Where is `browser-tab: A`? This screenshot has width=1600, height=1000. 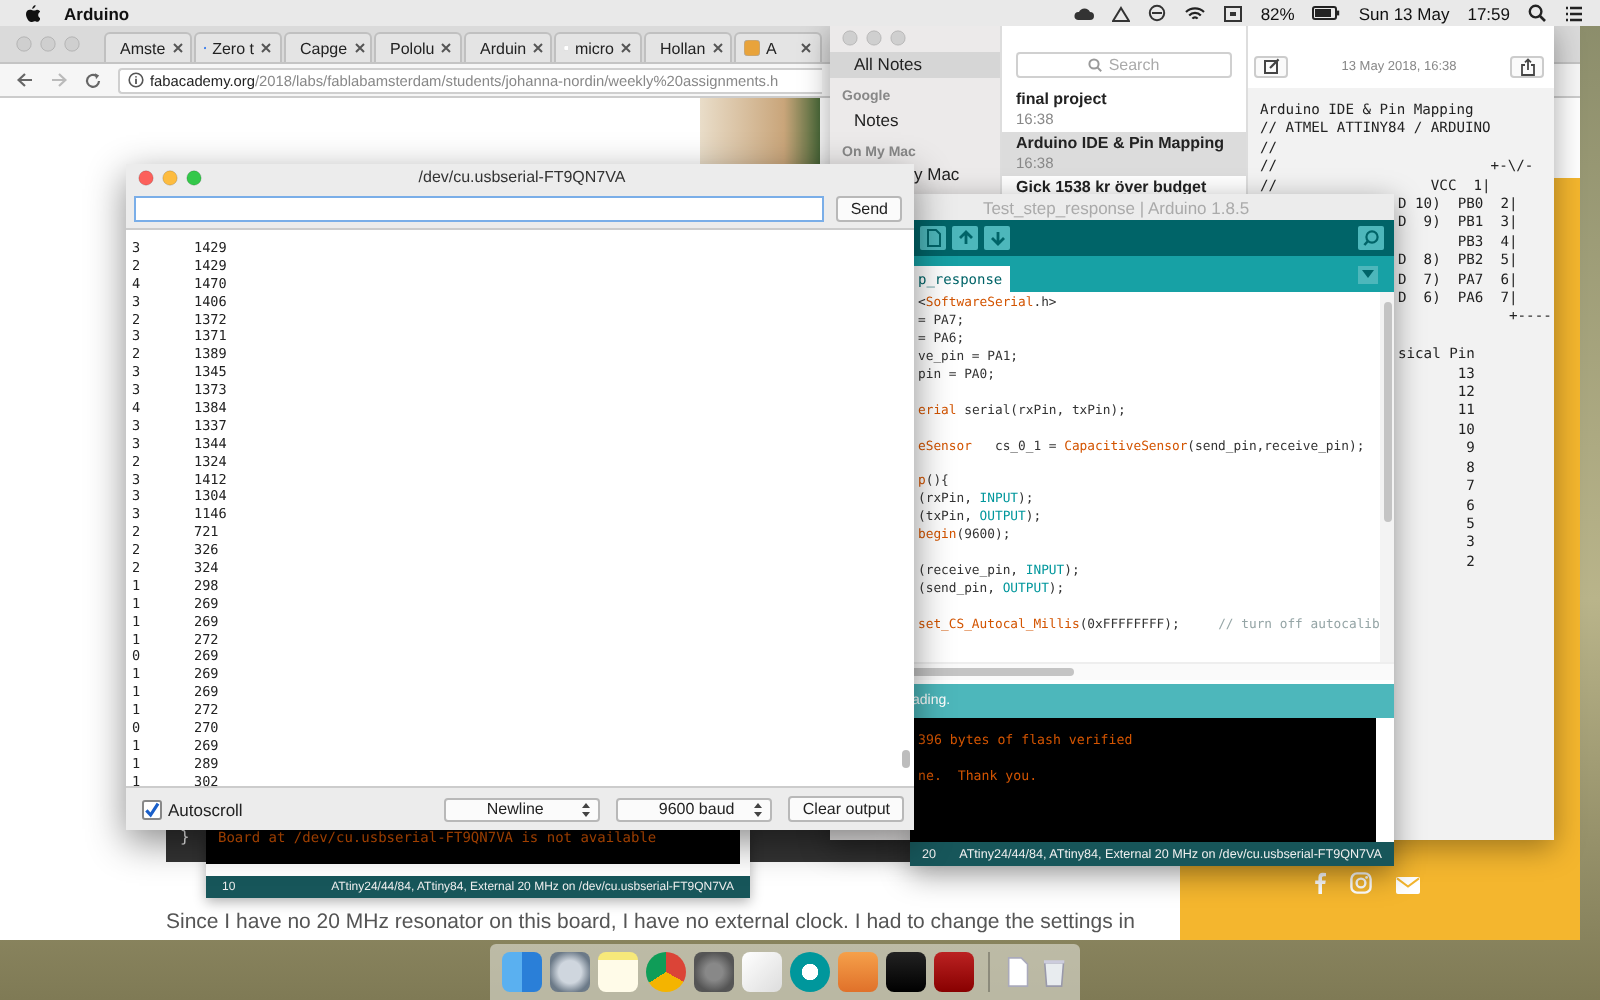
browser-tab: A is located at coordinates (778, 47).